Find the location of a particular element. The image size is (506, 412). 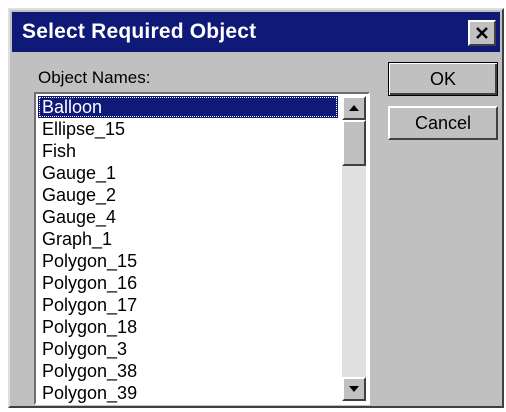

vertical-scrollbar is located at coordinates (354, 248).